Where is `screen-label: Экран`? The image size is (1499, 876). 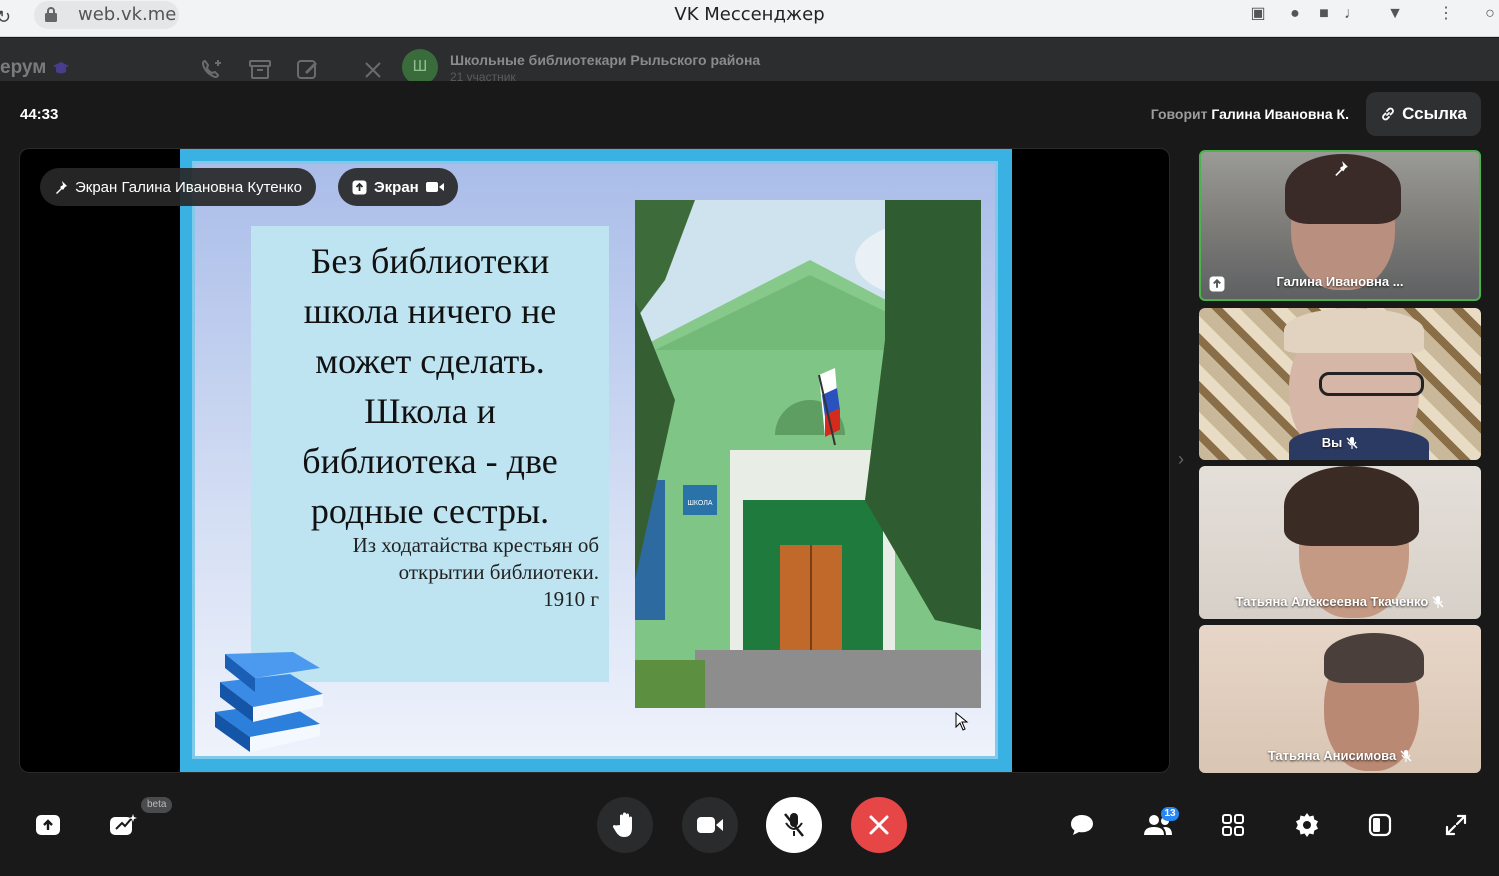 screen-label: Экран is located at coordinates (396, 187).